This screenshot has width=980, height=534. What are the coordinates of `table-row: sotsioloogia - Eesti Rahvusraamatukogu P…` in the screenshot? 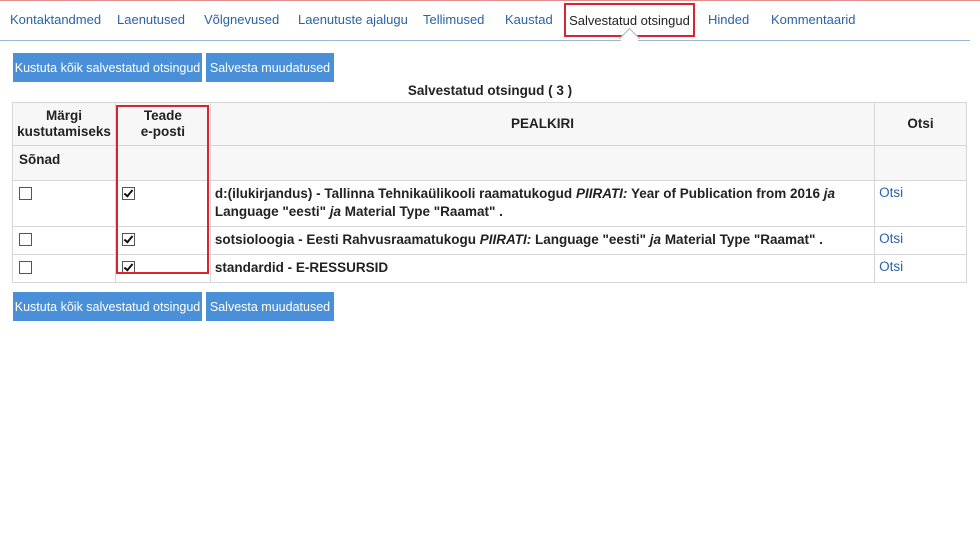 It's located at (489, 240).